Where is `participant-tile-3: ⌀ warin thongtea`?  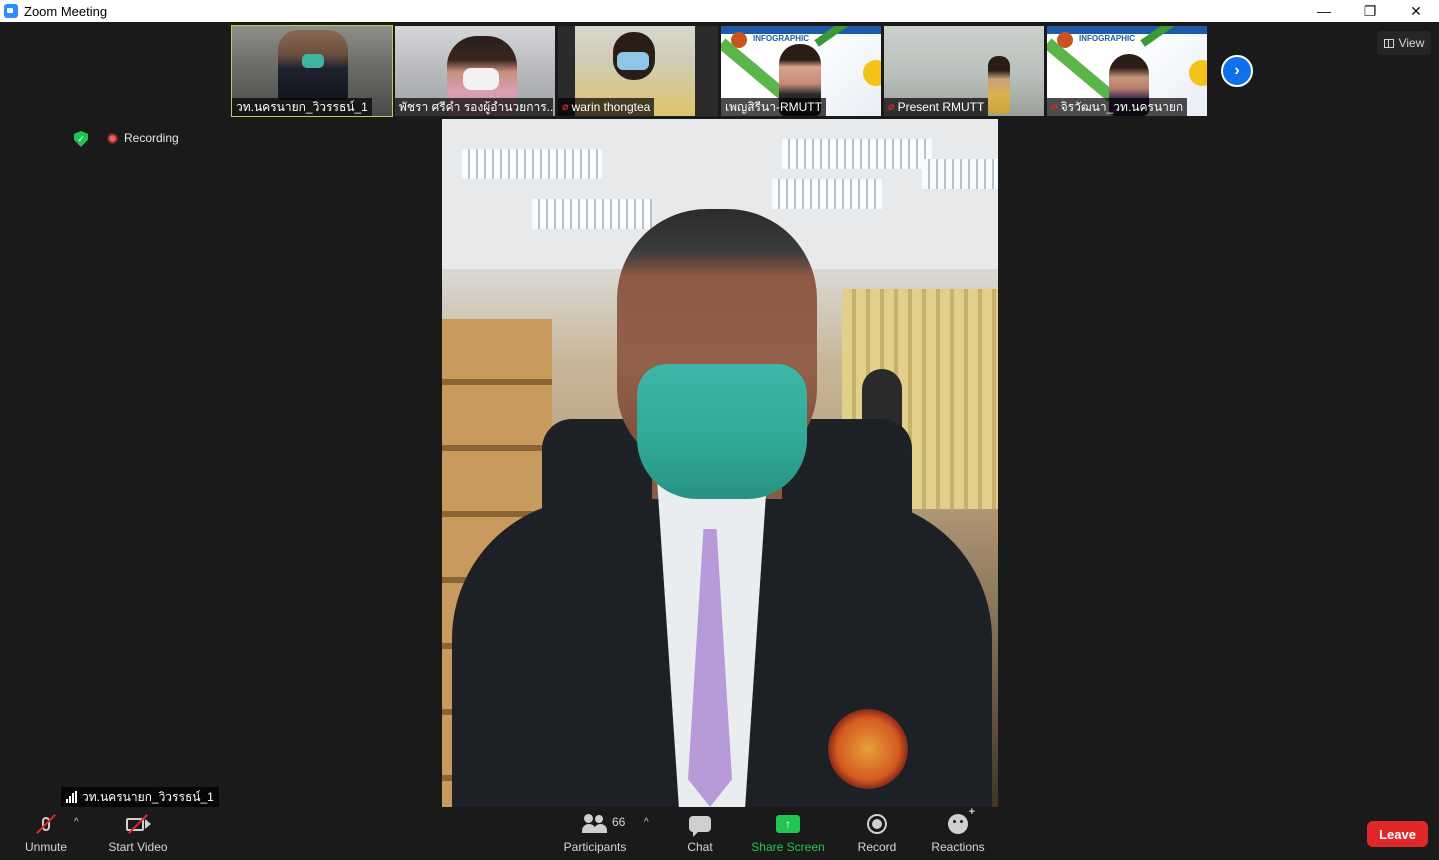 participant-tile-3: ⌀ warin thongtea is located at coordinates (638, 71).